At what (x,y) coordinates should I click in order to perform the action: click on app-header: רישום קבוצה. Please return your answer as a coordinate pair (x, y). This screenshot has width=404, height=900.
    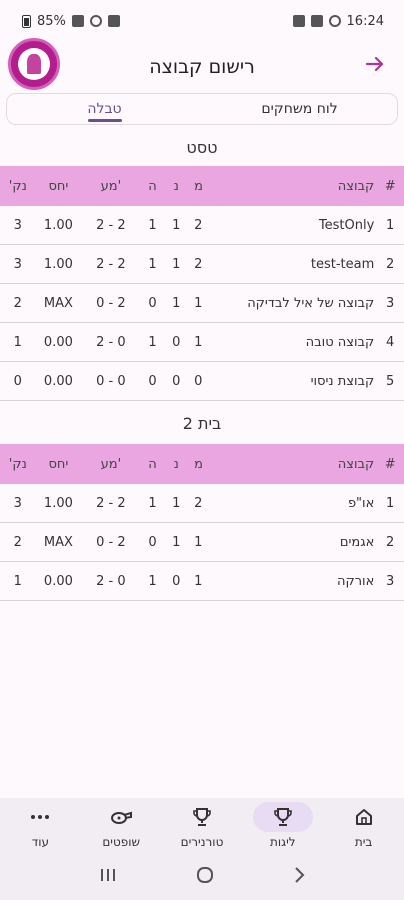
    Looking at the image, I should click on (202, 67).